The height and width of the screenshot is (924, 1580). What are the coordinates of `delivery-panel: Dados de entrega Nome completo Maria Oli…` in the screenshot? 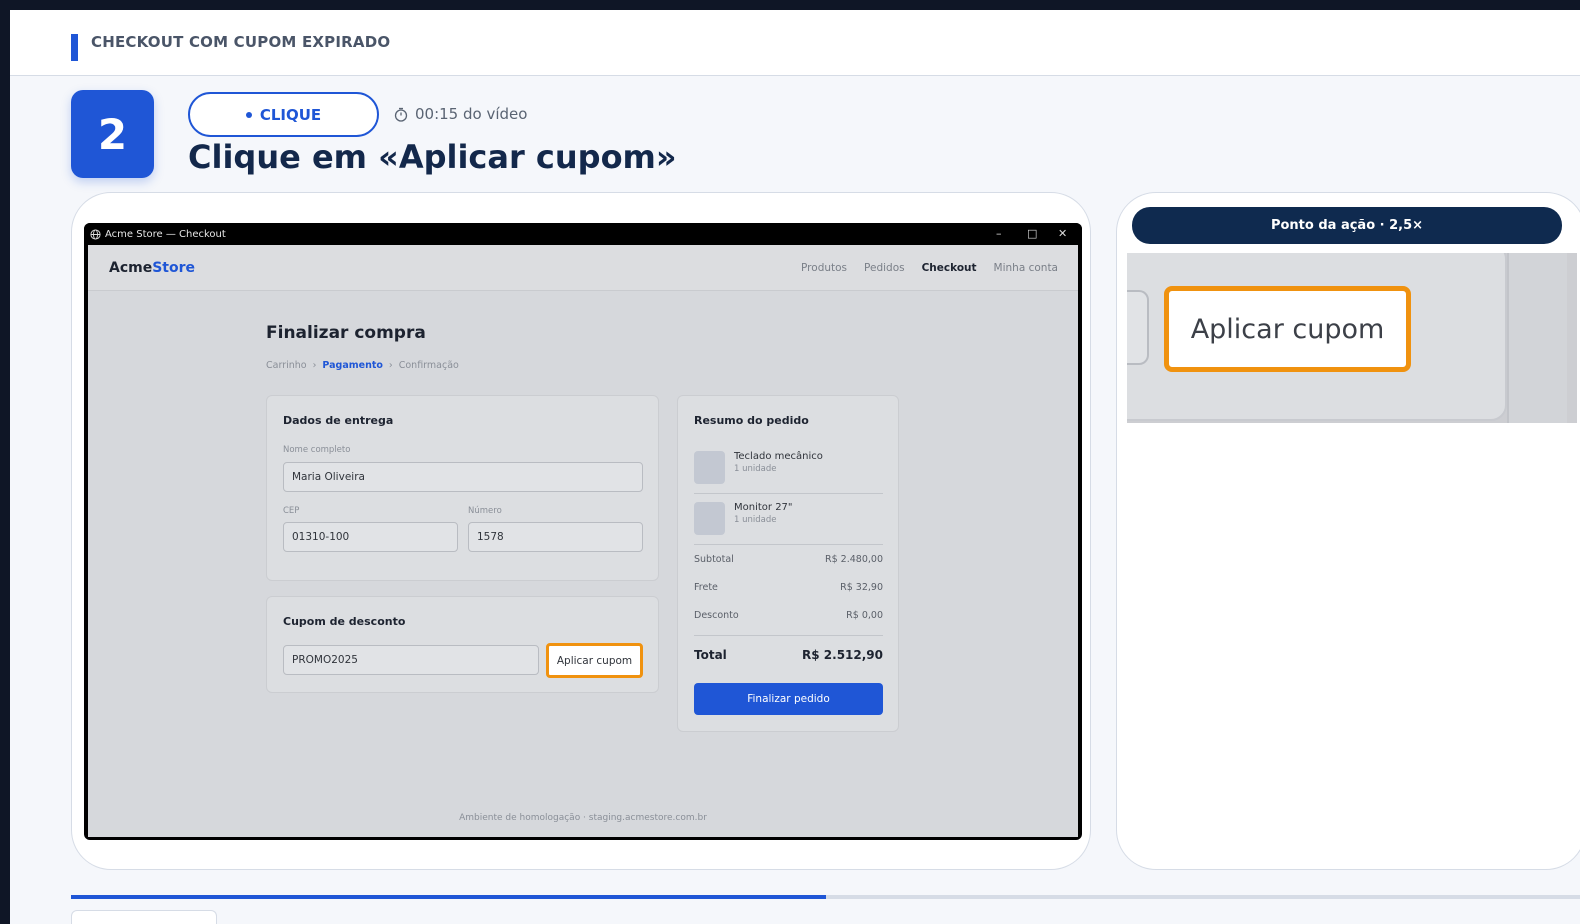 It's located at (462, 488).